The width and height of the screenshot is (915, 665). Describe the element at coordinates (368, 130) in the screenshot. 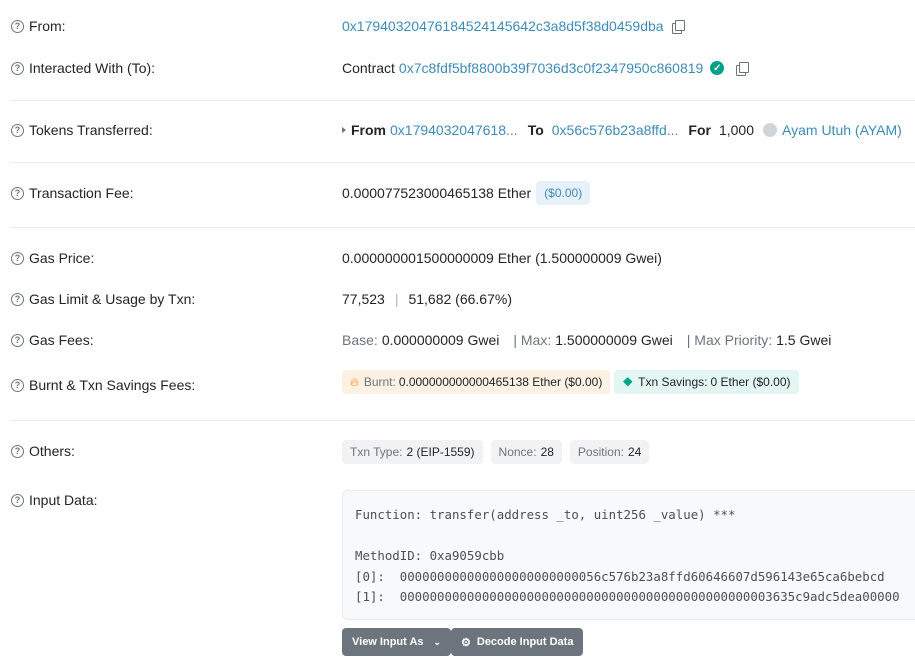

I see `from-keyword: From` at that location.